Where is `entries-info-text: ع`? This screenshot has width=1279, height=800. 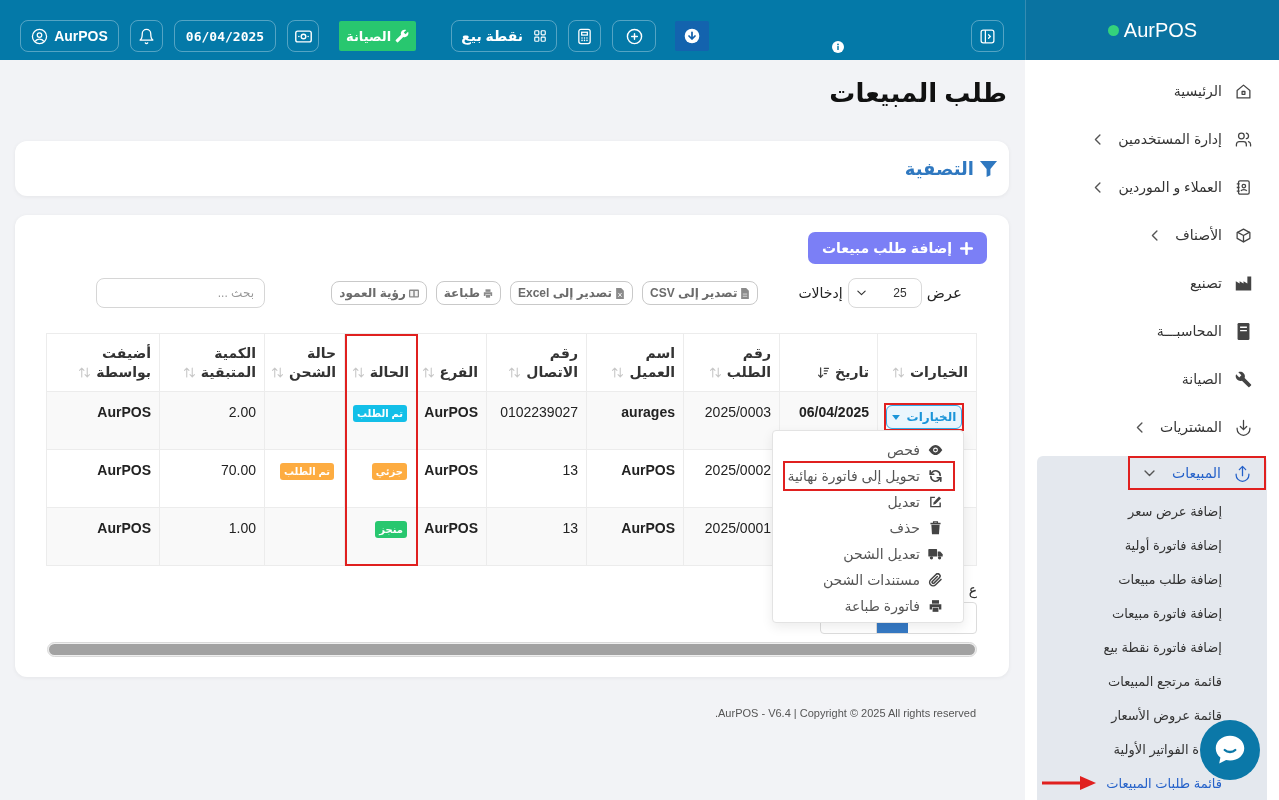 entries-info-text: ع is located at coordinates (972, 590).